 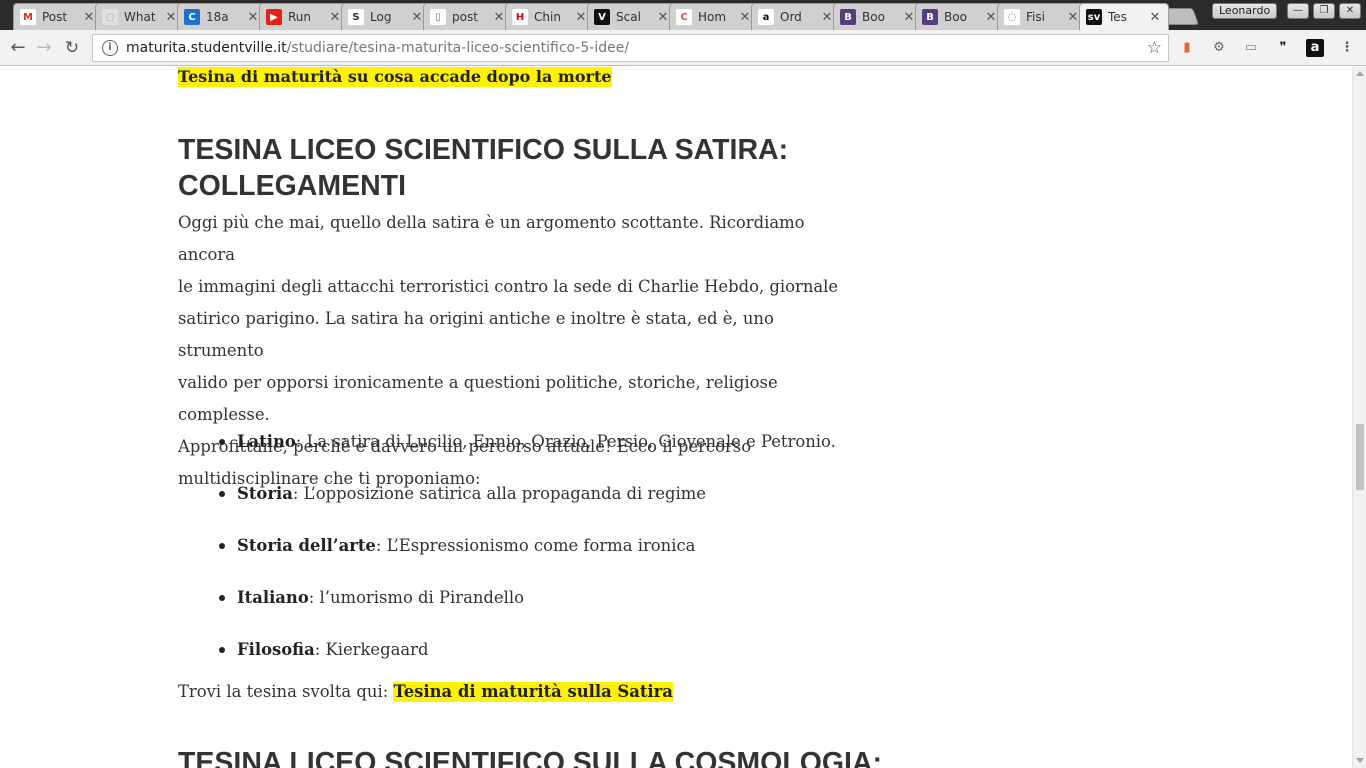 I want to click on tesina-satira-link: Tesina di maturità sulla Satira, so click(x=533, y=692).